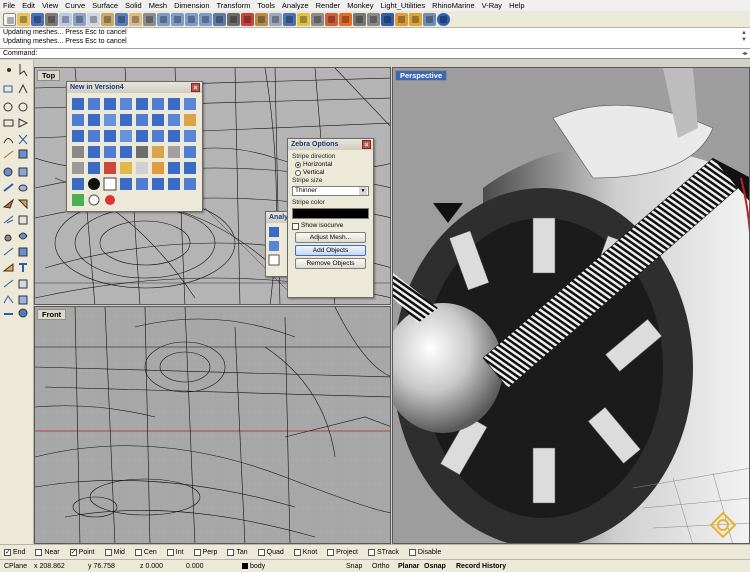  I want to click on light-bulb-icon, so click(303, 19).